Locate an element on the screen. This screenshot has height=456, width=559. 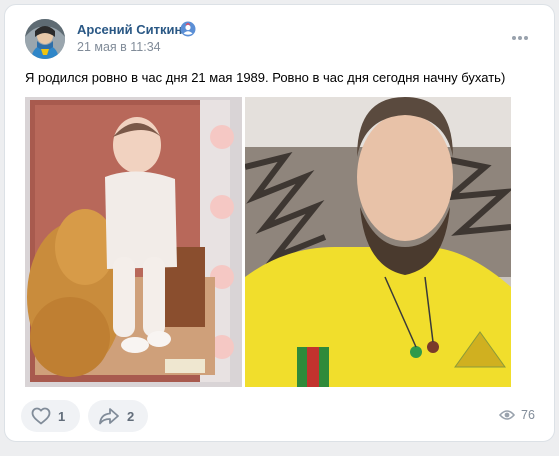
like-count: 1 is located at coordinates (62, 416).